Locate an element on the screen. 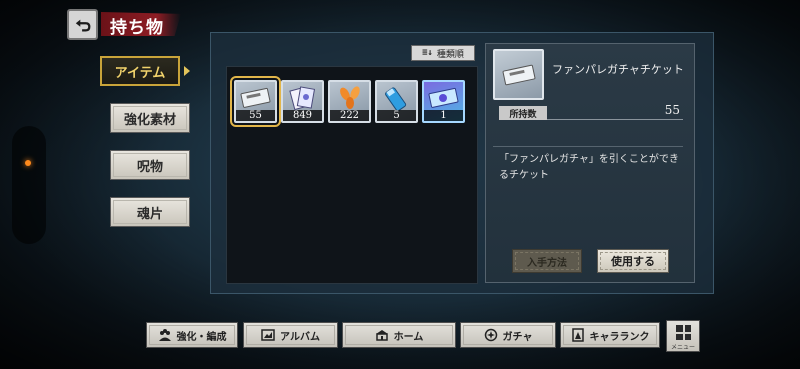  back-button is located at coordinates (82, 24).